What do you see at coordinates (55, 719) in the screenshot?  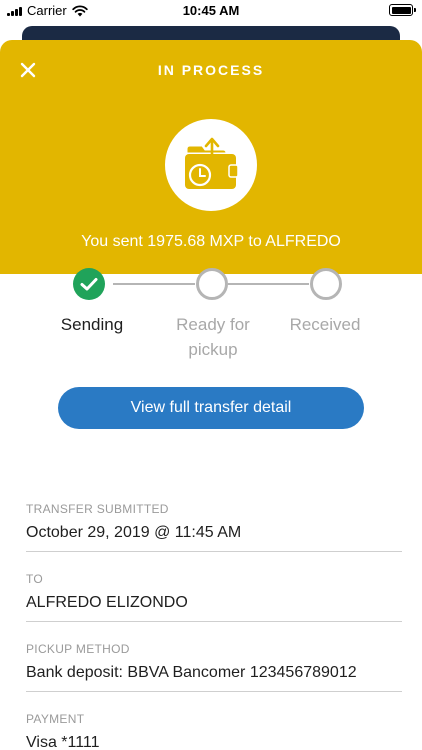 I see `field-label: PAYMENT` at bounding box center [55, 719].